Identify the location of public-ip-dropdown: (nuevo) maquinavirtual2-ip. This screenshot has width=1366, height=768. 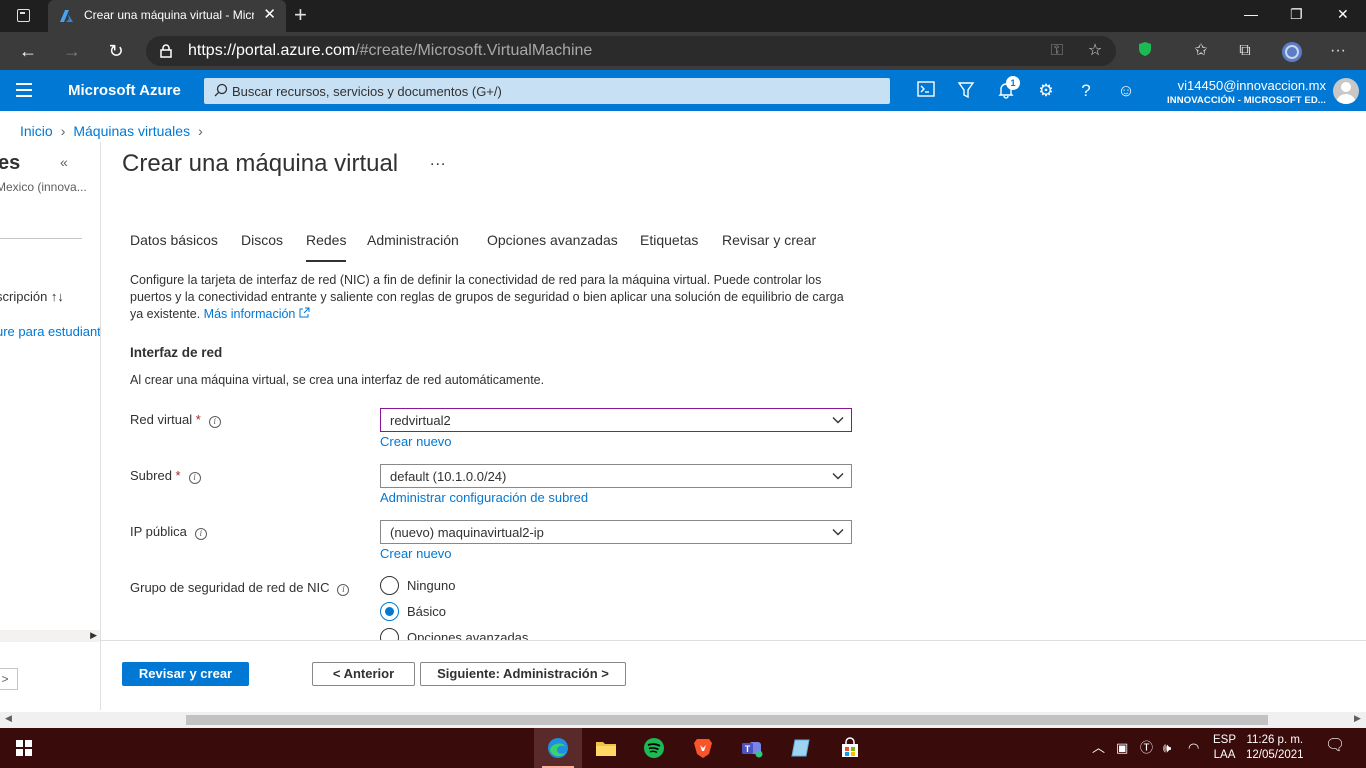
(616, 532).